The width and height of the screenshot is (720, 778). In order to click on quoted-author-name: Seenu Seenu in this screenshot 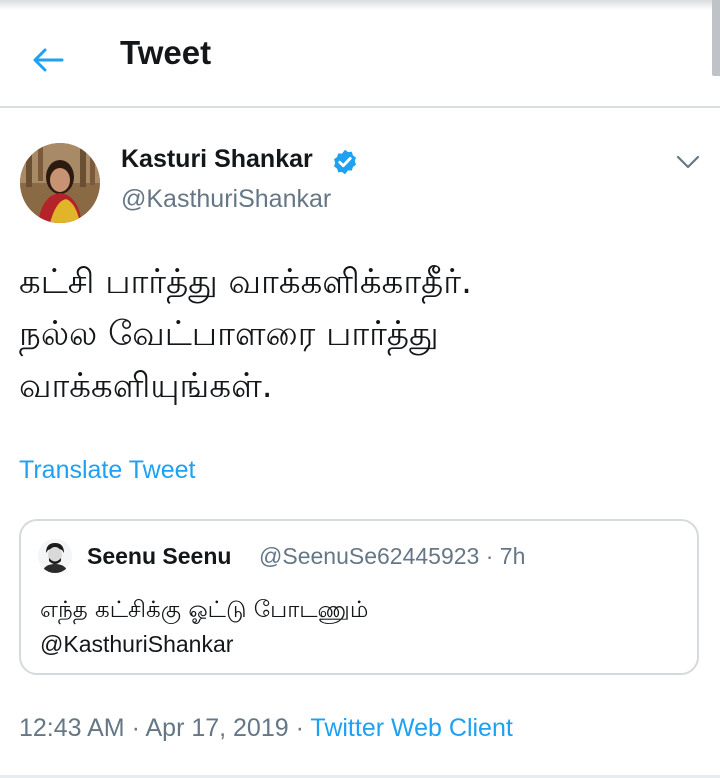, I will do `click(159, 556)`.